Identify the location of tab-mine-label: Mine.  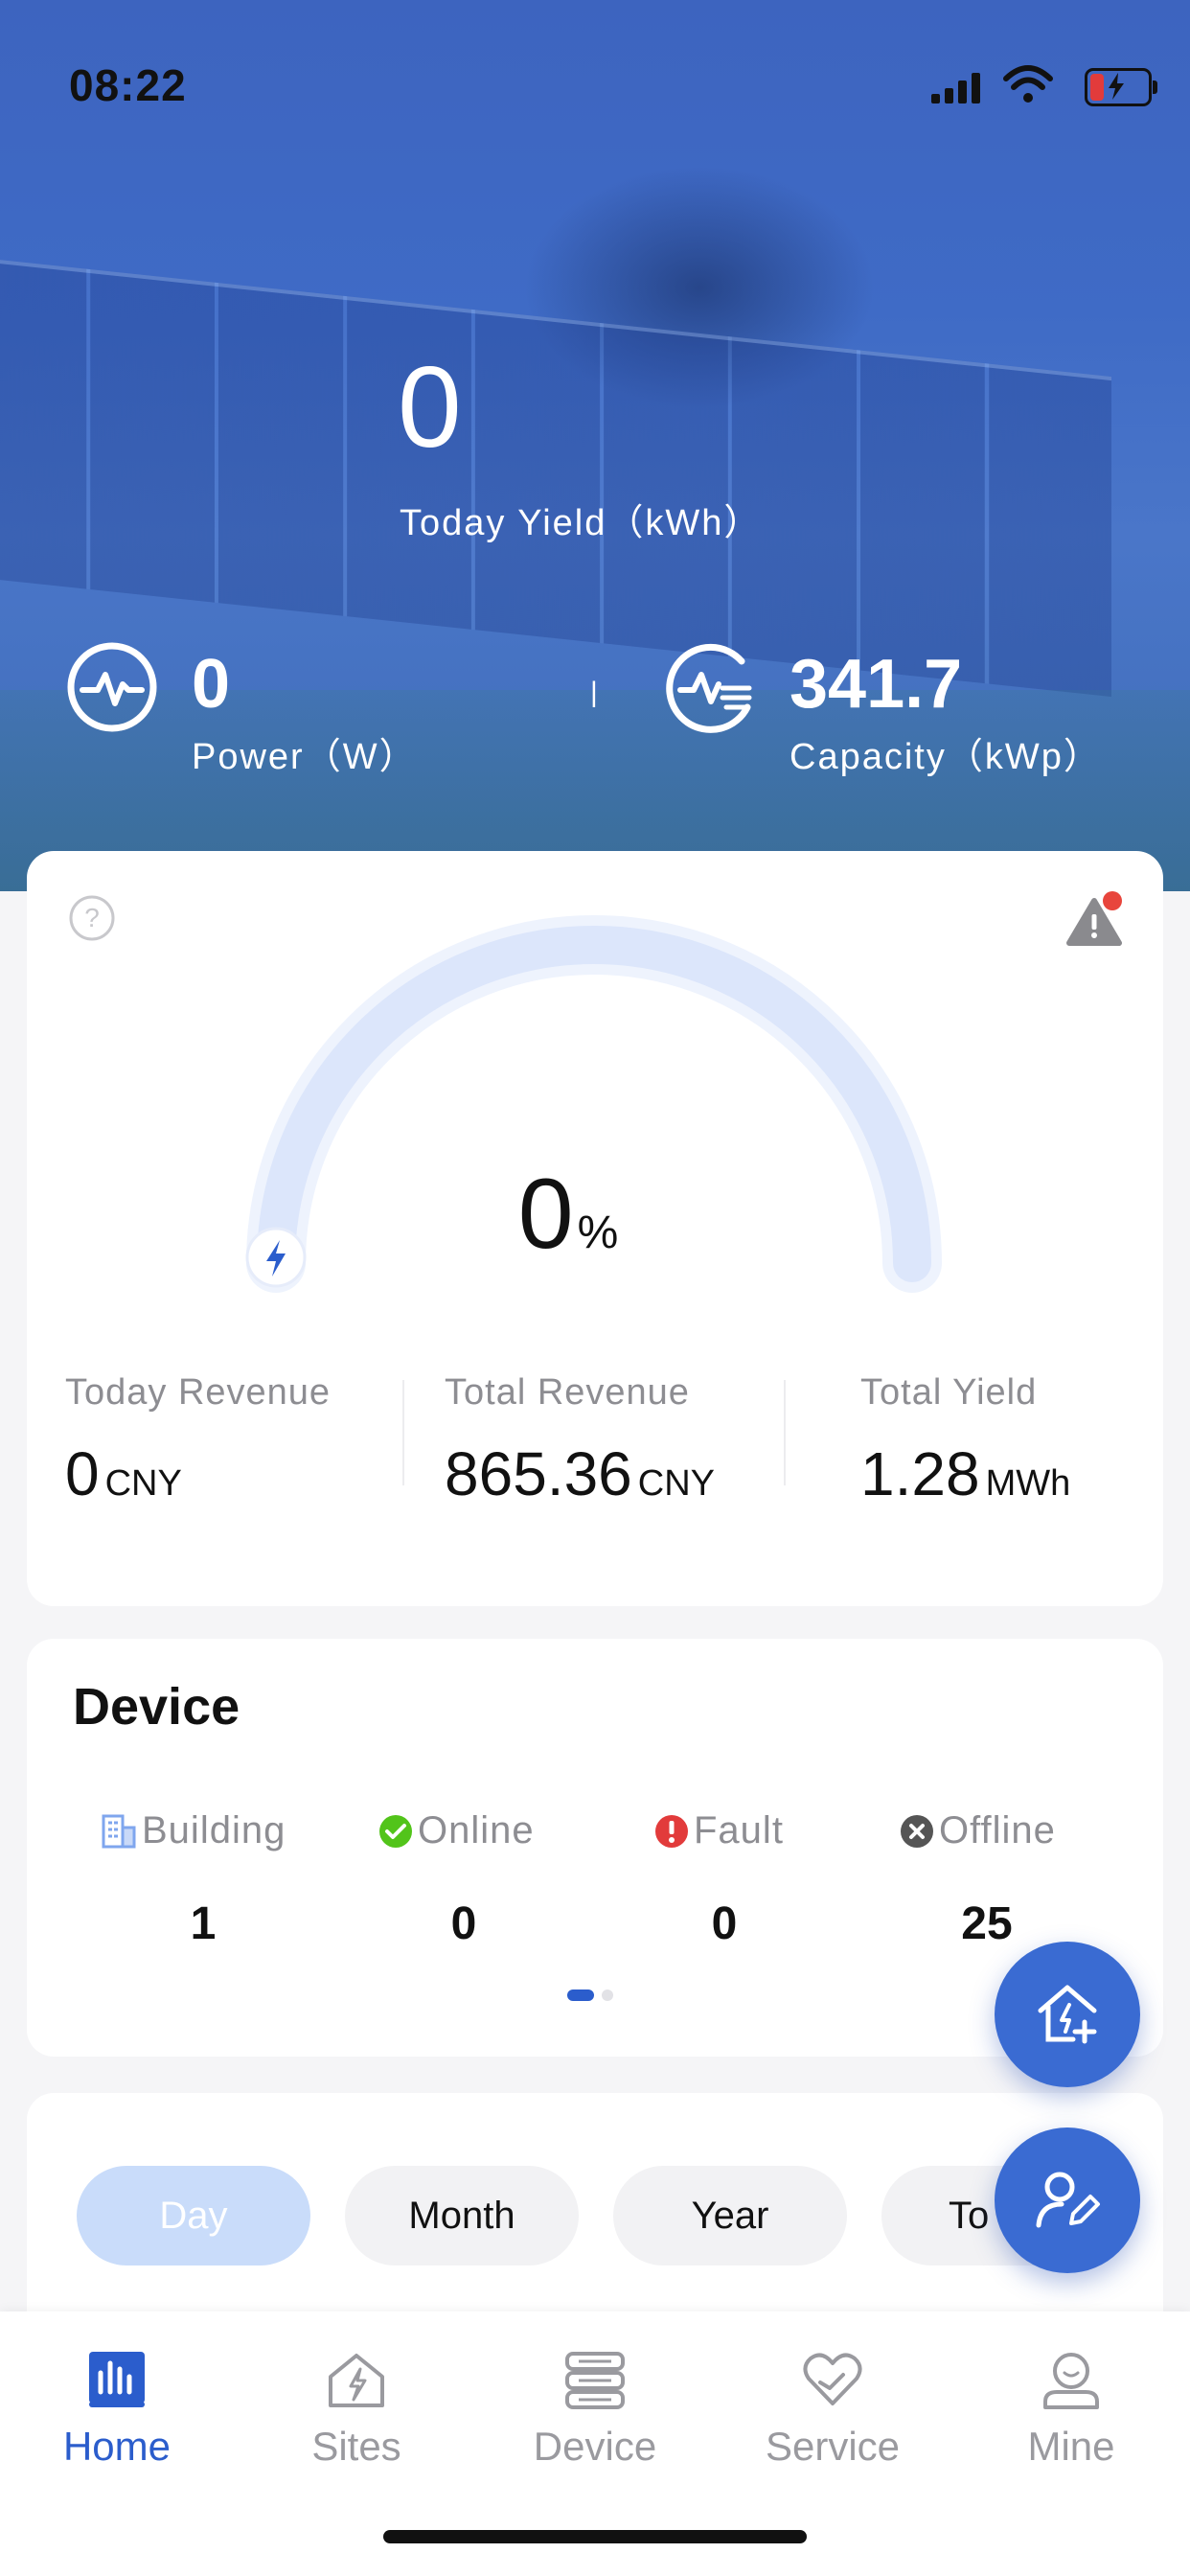
(1071, 2446).